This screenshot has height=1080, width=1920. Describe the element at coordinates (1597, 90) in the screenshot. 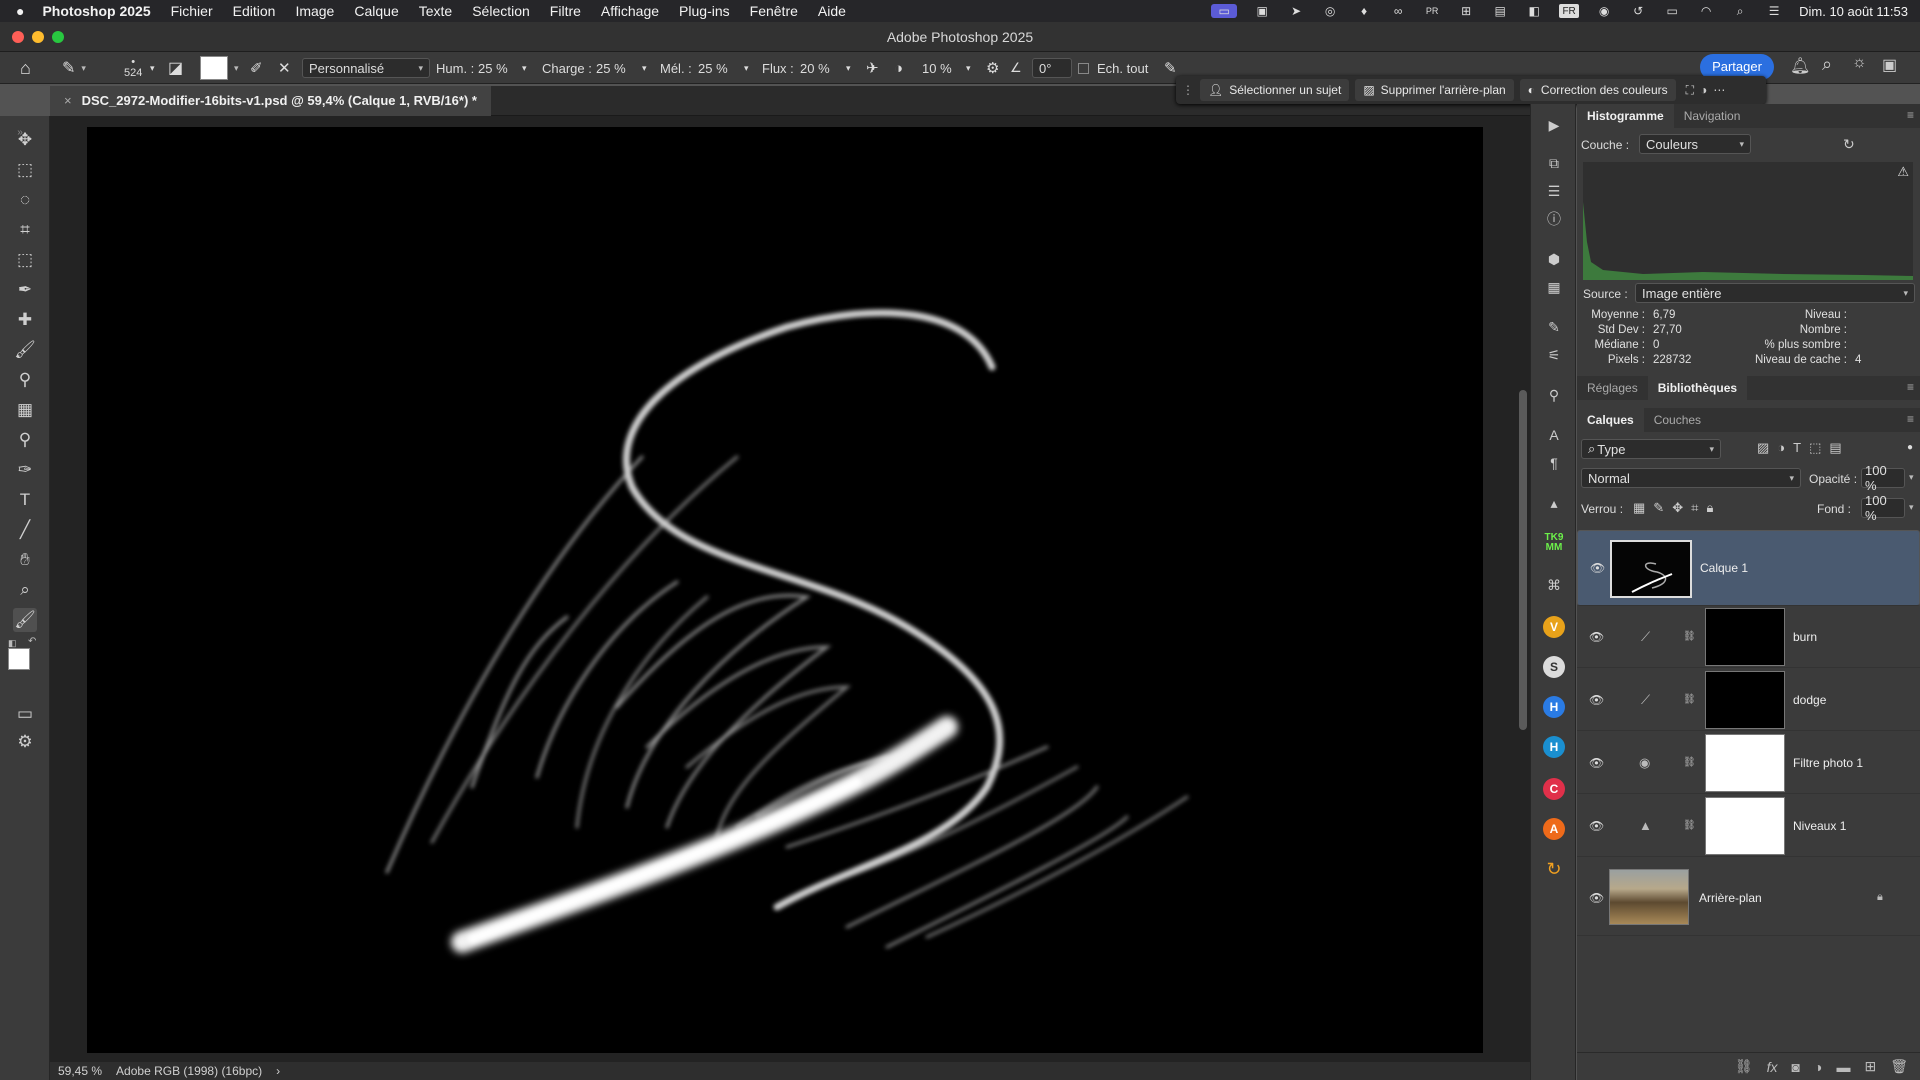

I see `color-correction-button: ◐ Correction des couleurs` at that location.